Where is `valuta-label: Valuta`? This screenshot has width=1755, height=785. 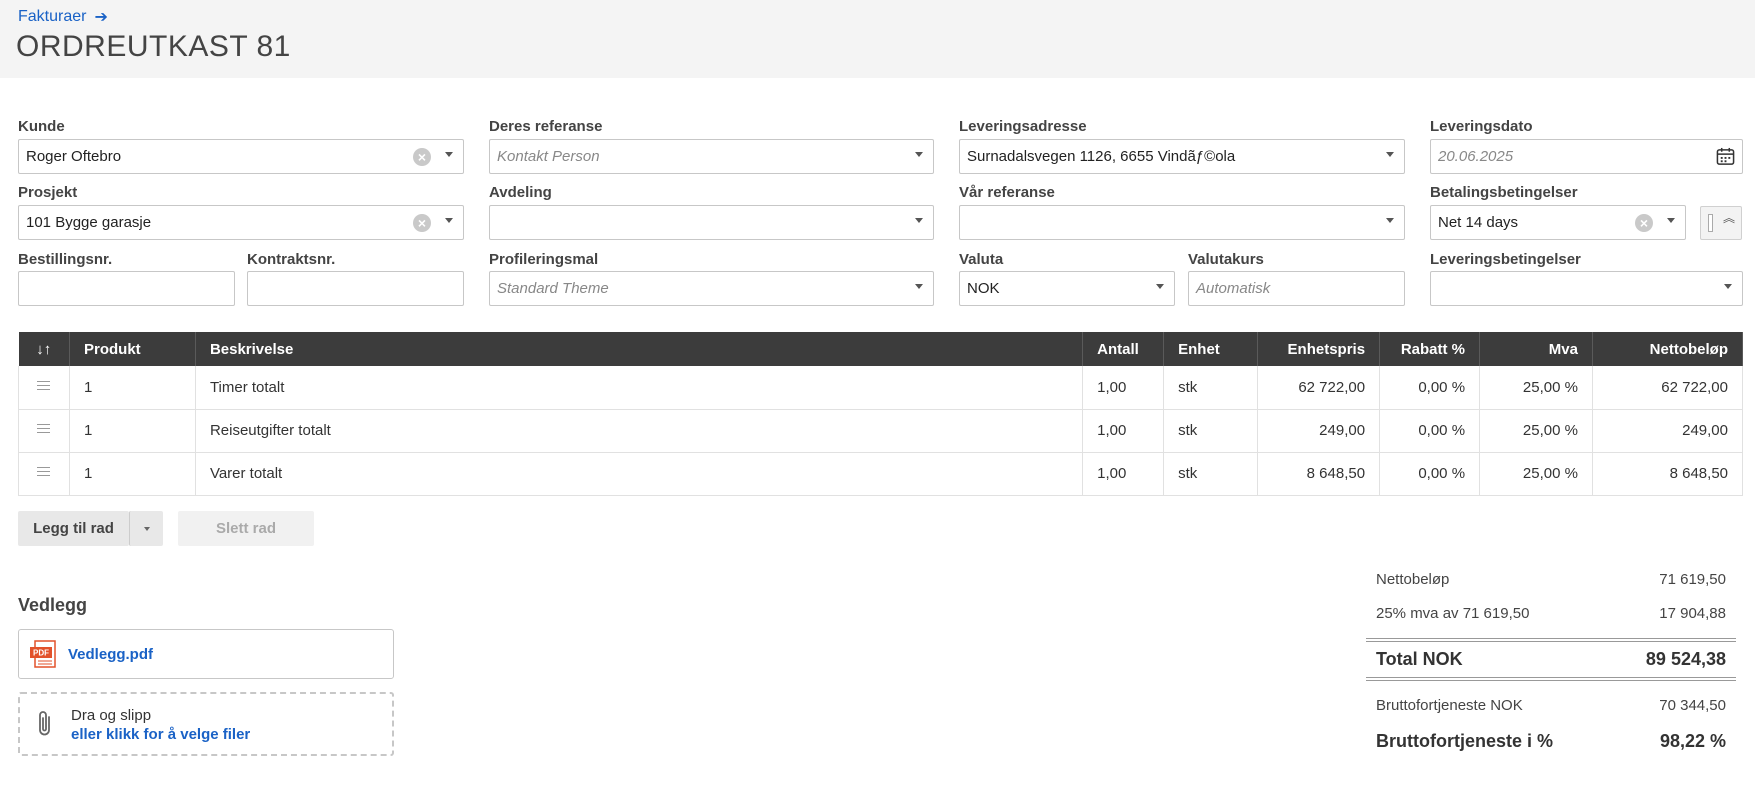 valuta-label: Valuta is located at coordinates (981, 259).